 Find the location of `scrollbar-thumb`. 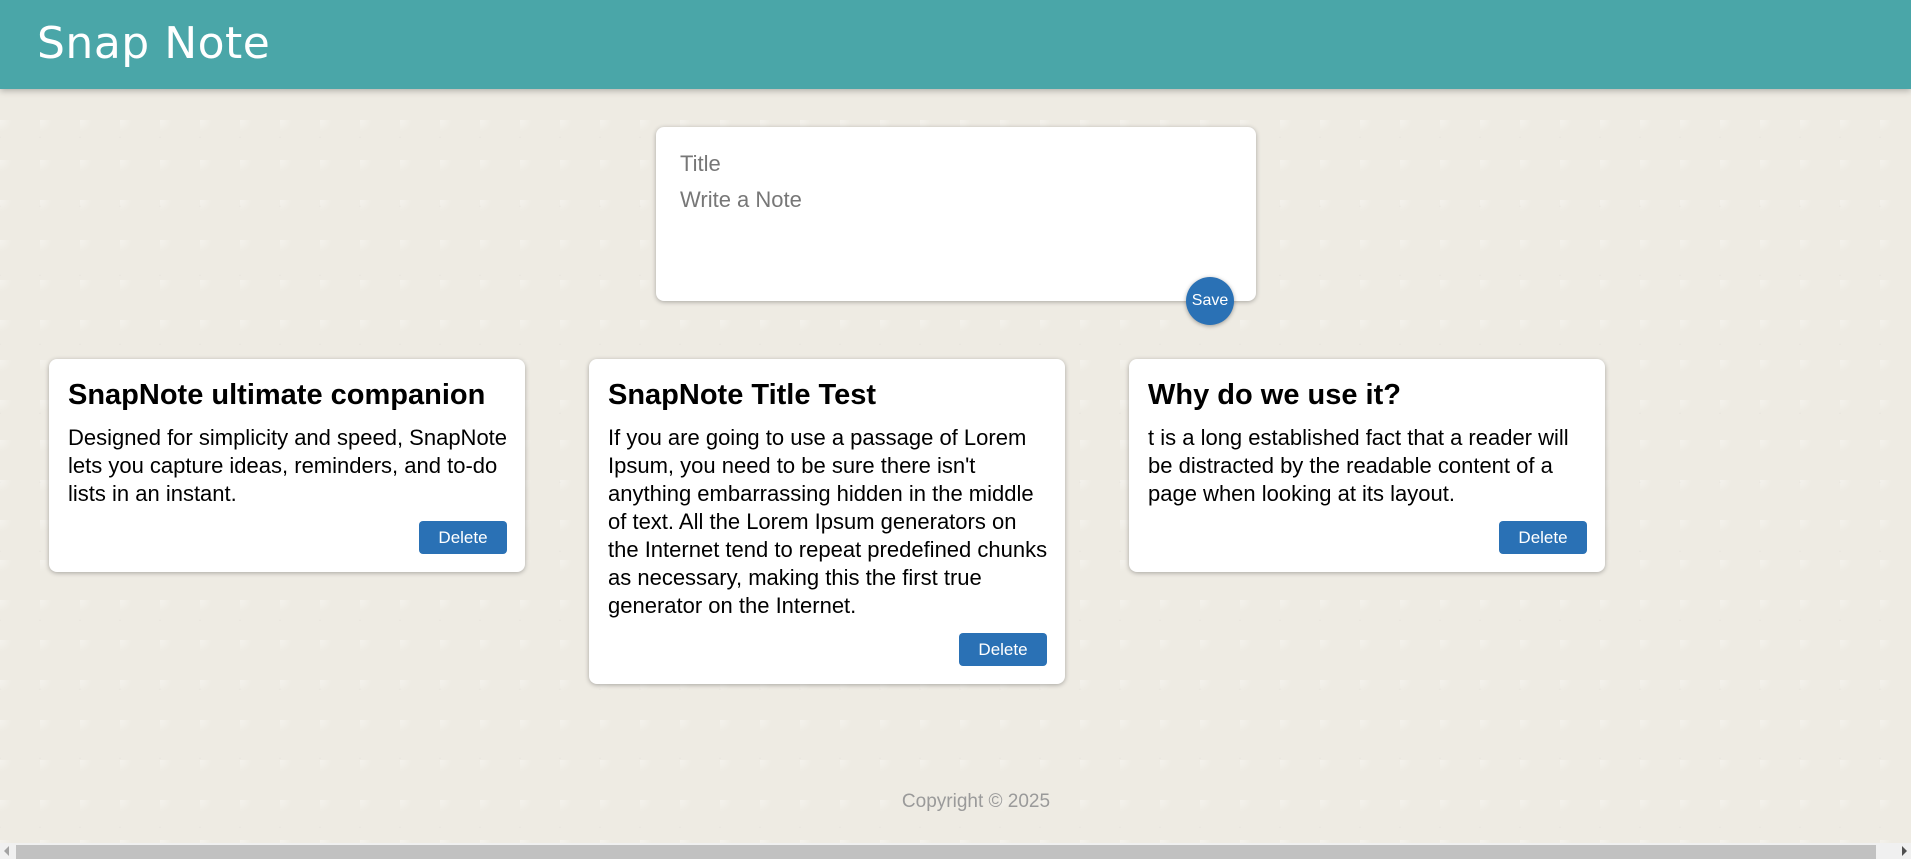

scrollbar-thumb is located at coordinates (946, 852).